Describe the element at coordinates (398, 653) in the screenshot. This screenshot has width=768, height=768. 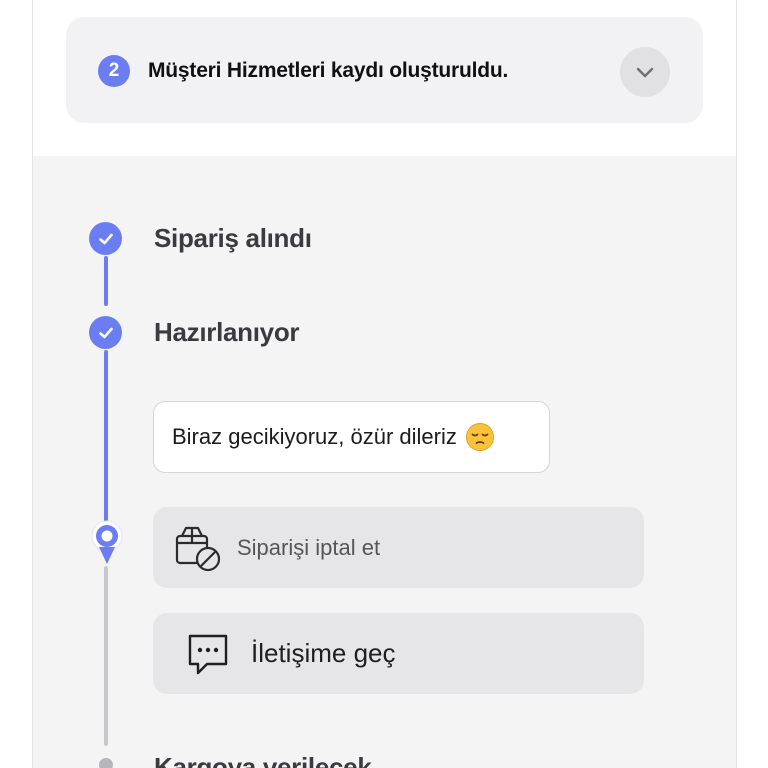
I see `contact-button: İletişime geç` at that location.